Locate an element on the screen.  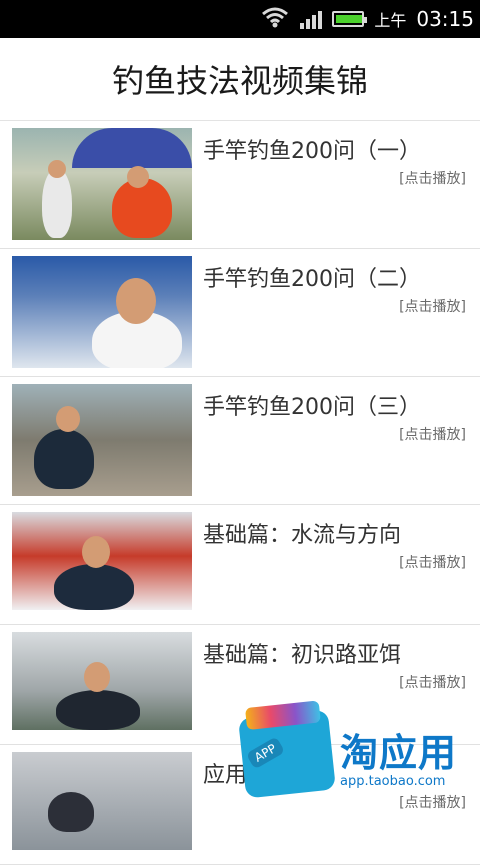
wifi-icon is located at coordinates (275, 19).